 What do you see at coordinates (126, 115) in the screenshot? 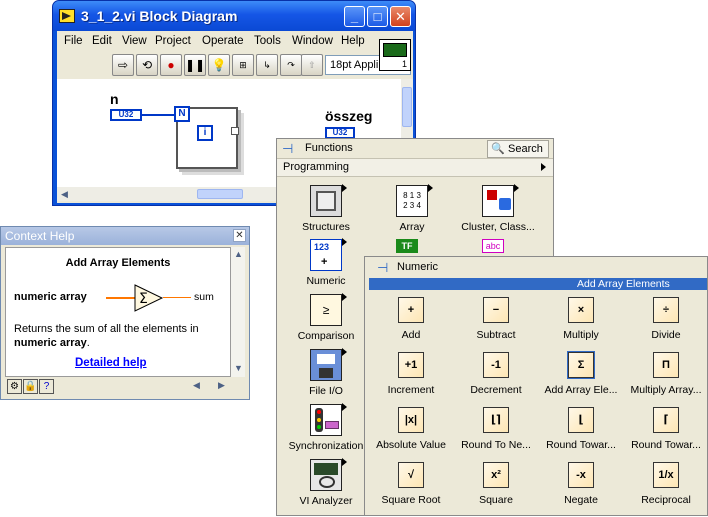
I see `control-terminal-n: U32` at bounding box center [126, 115].